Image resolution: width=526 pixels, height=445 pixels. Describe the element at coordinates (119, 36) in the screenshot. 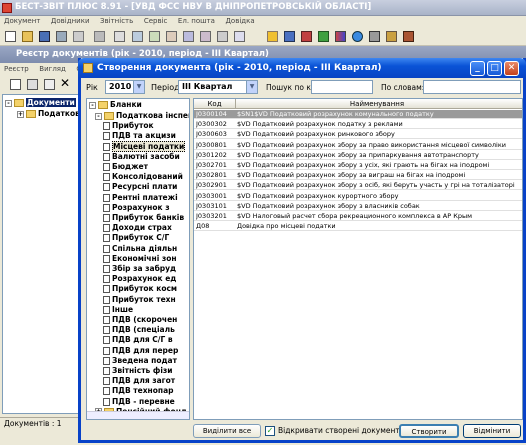

I see `print-button` at that location.